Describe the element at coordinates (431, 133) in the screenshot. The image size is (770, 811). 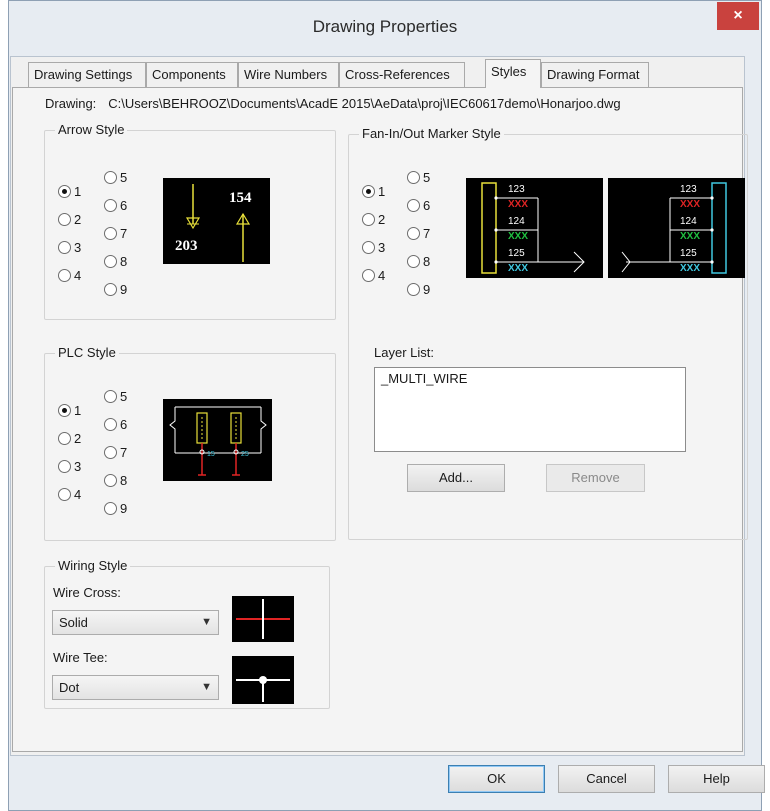
I see `fan-marker-style-title: Fan-In/Out Marker Style` at that location.